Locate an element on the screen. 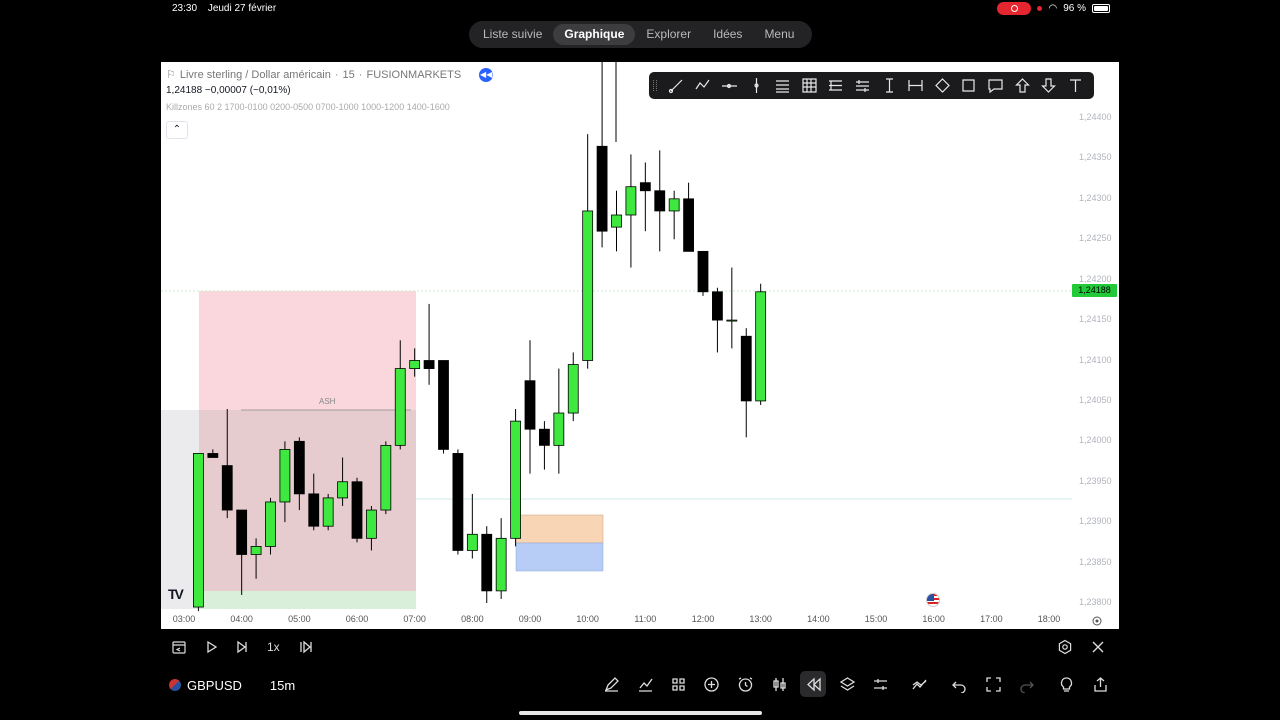  arrow-down-icon is located at coordinates (1048, 85).